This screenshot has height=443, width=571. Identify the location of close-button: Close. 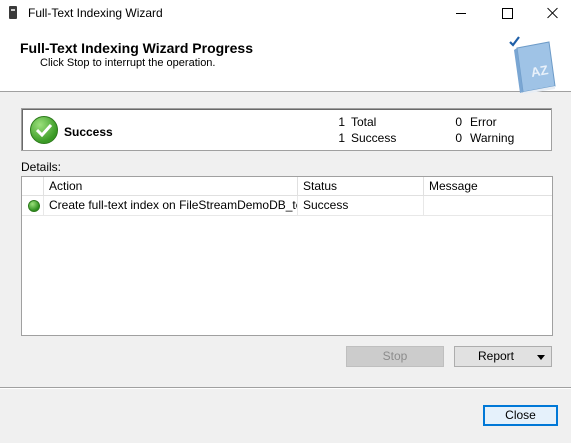
(520, 415).